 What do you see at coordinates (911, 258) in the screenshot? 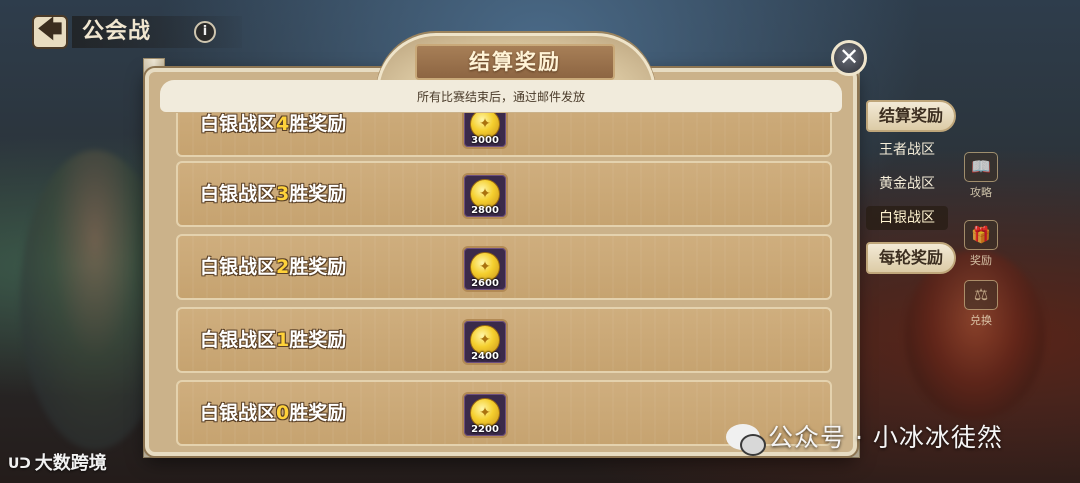
I see `tab-per-round-rewards: 每轮奖励` at bounding box center [911, 258].